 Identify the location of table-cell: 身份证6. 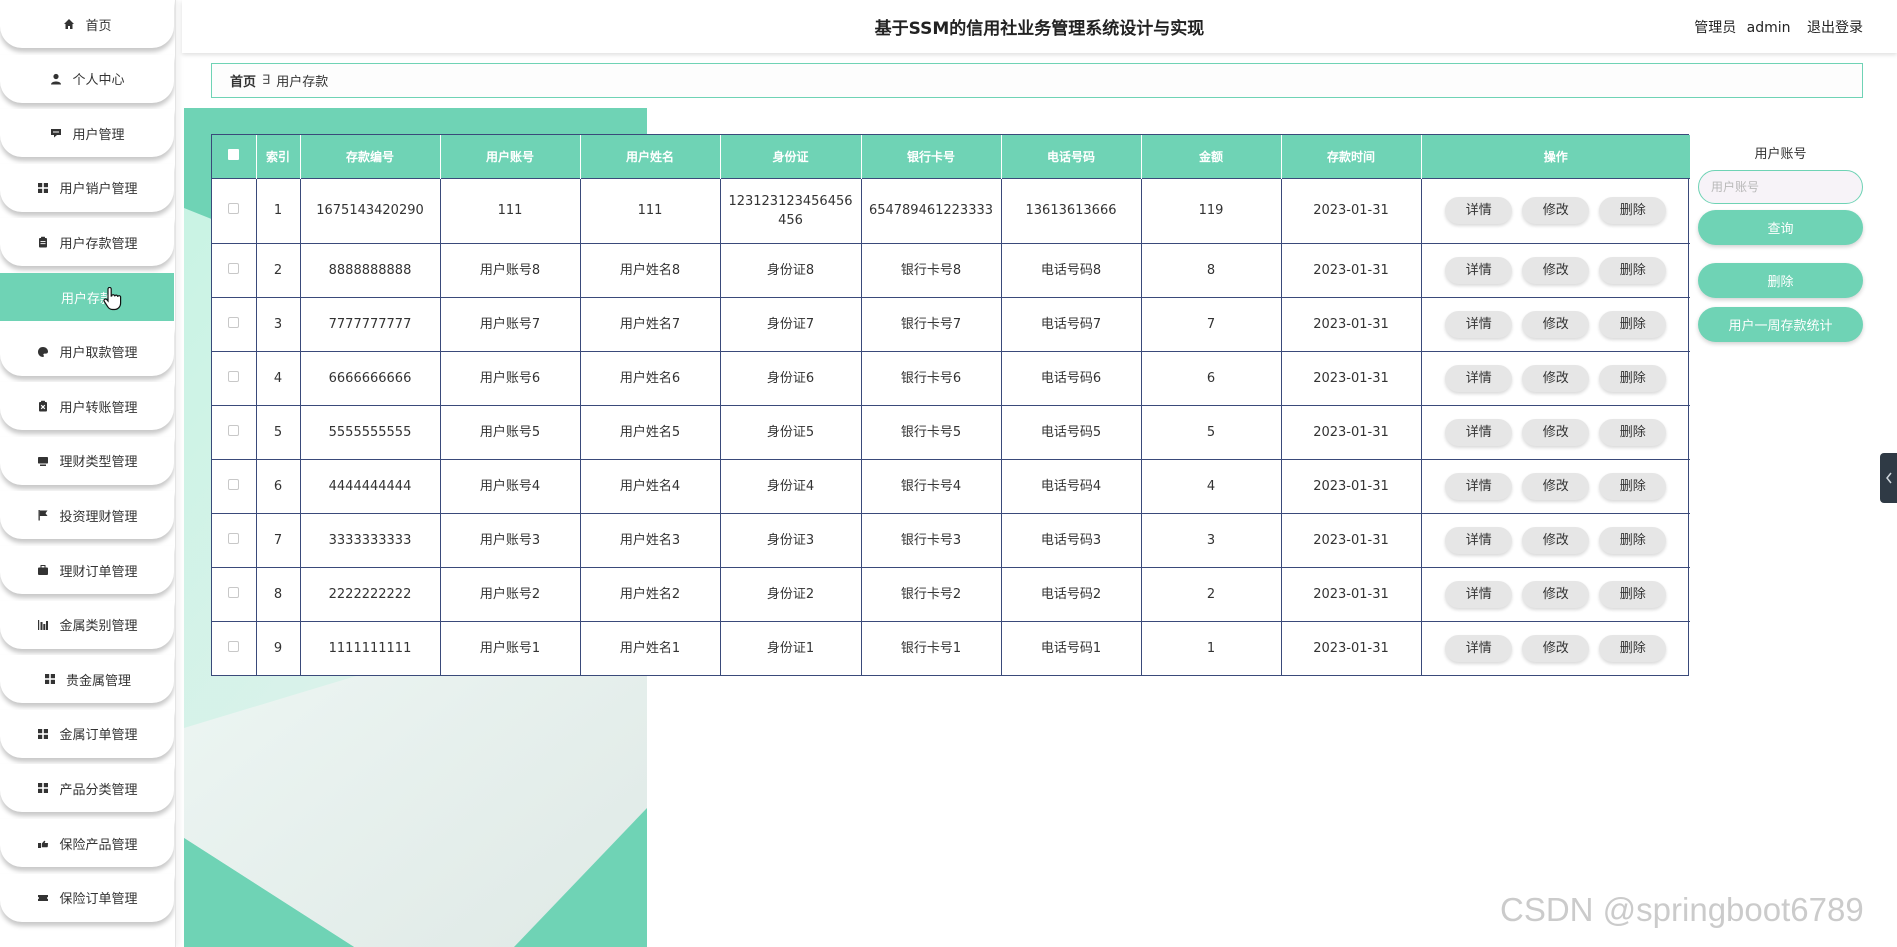
(791, 377).